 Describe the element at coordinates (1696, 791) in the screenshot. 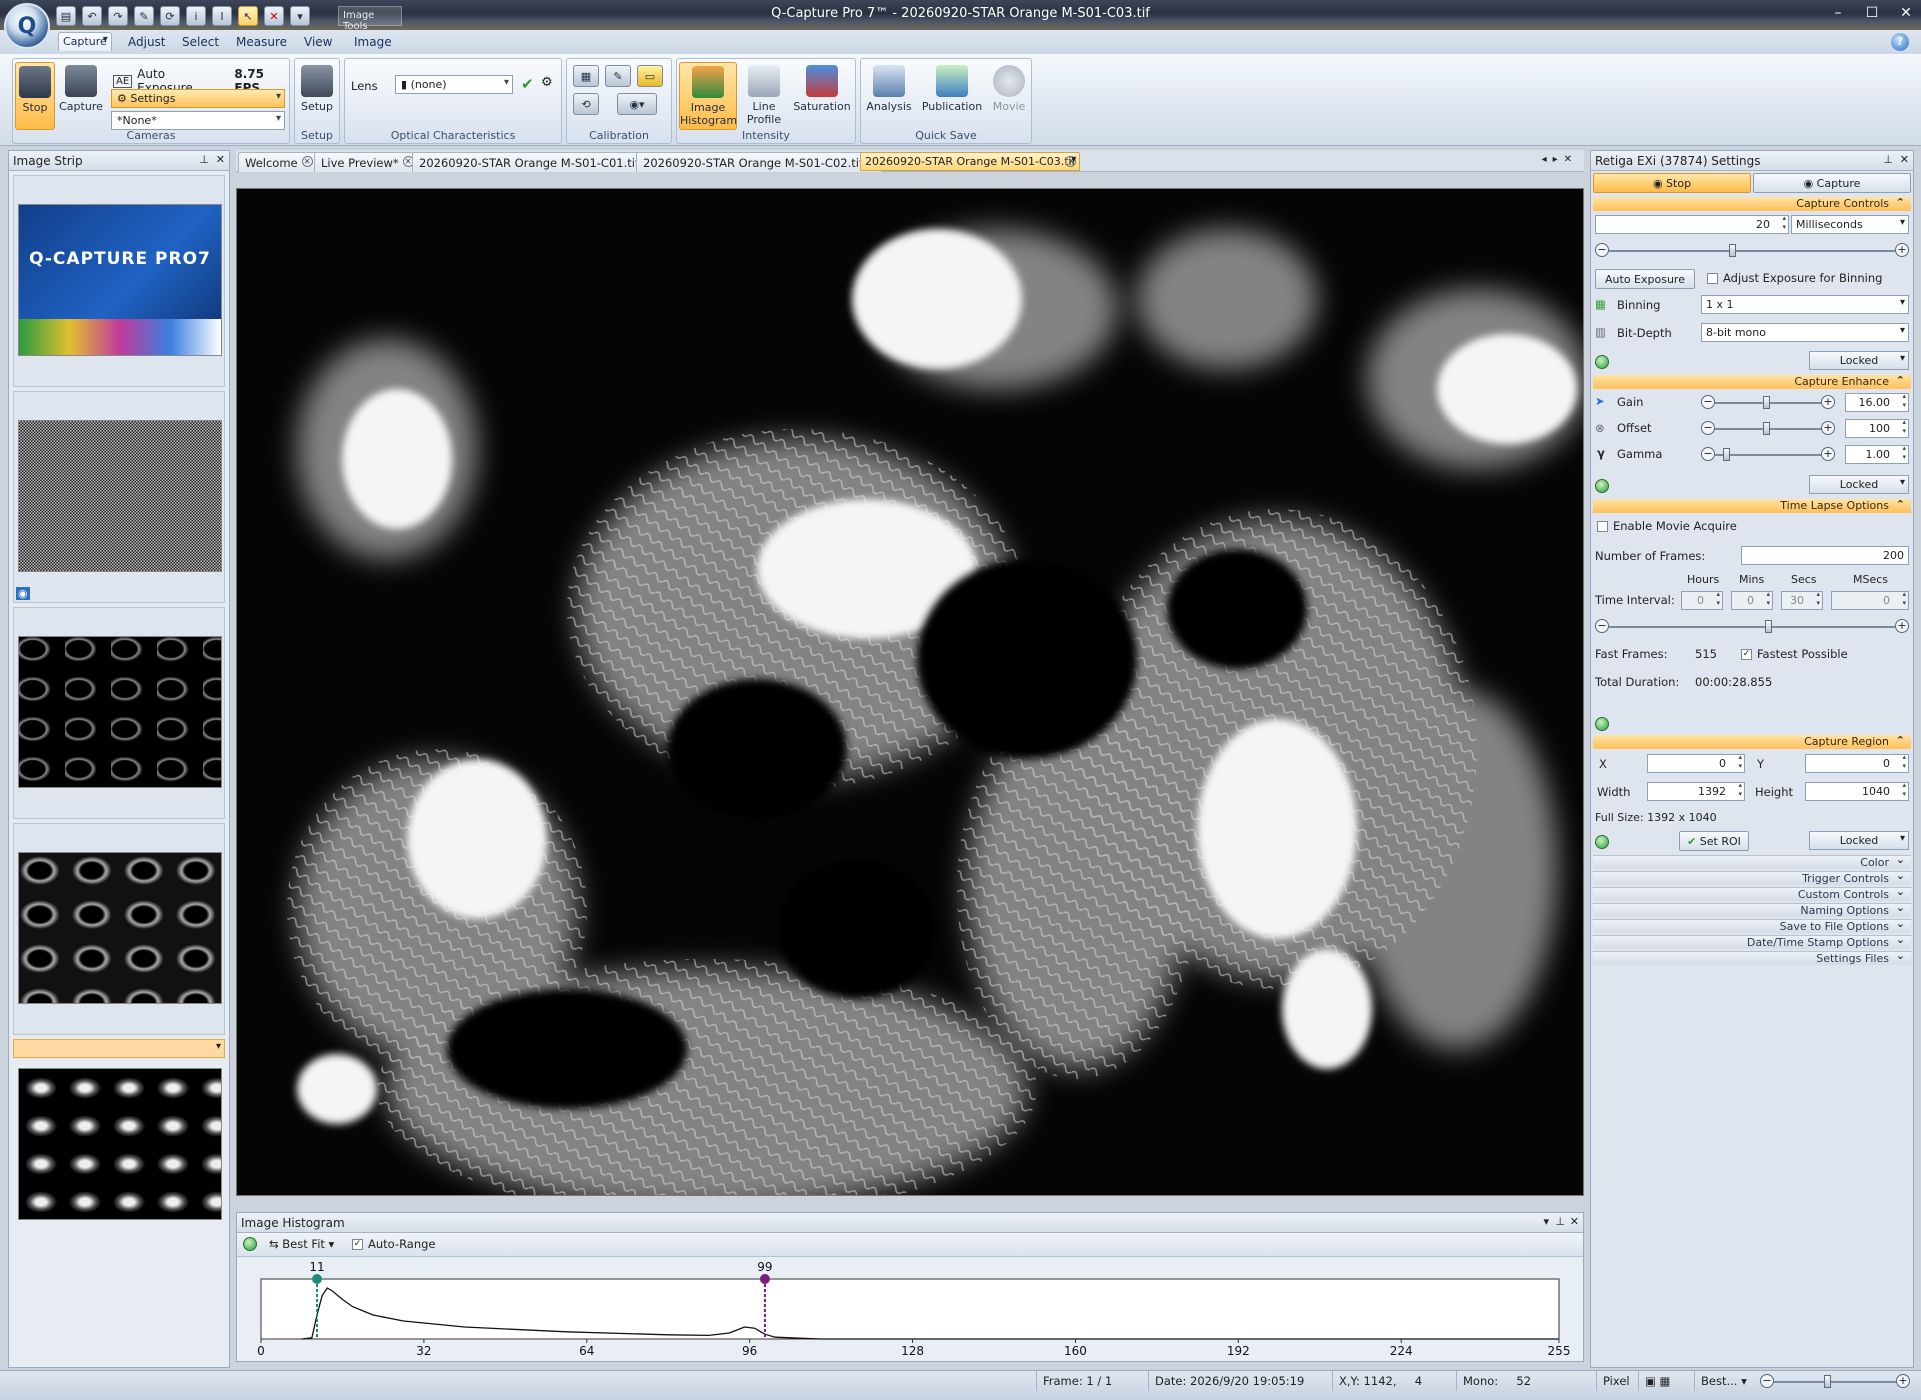

I see `roi-width-input: 1392` at that location.